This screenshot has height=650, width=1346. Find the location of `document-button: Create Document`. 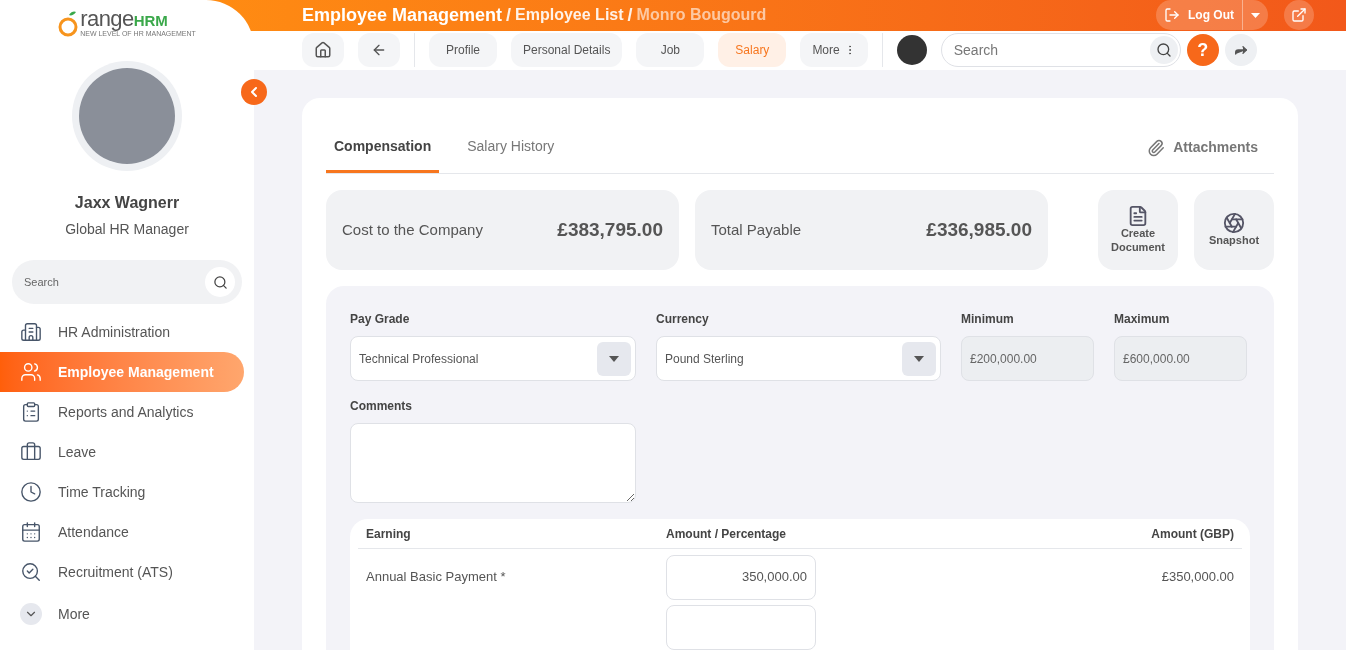

document-button: Create Document is located at coordinates (1138, 230).